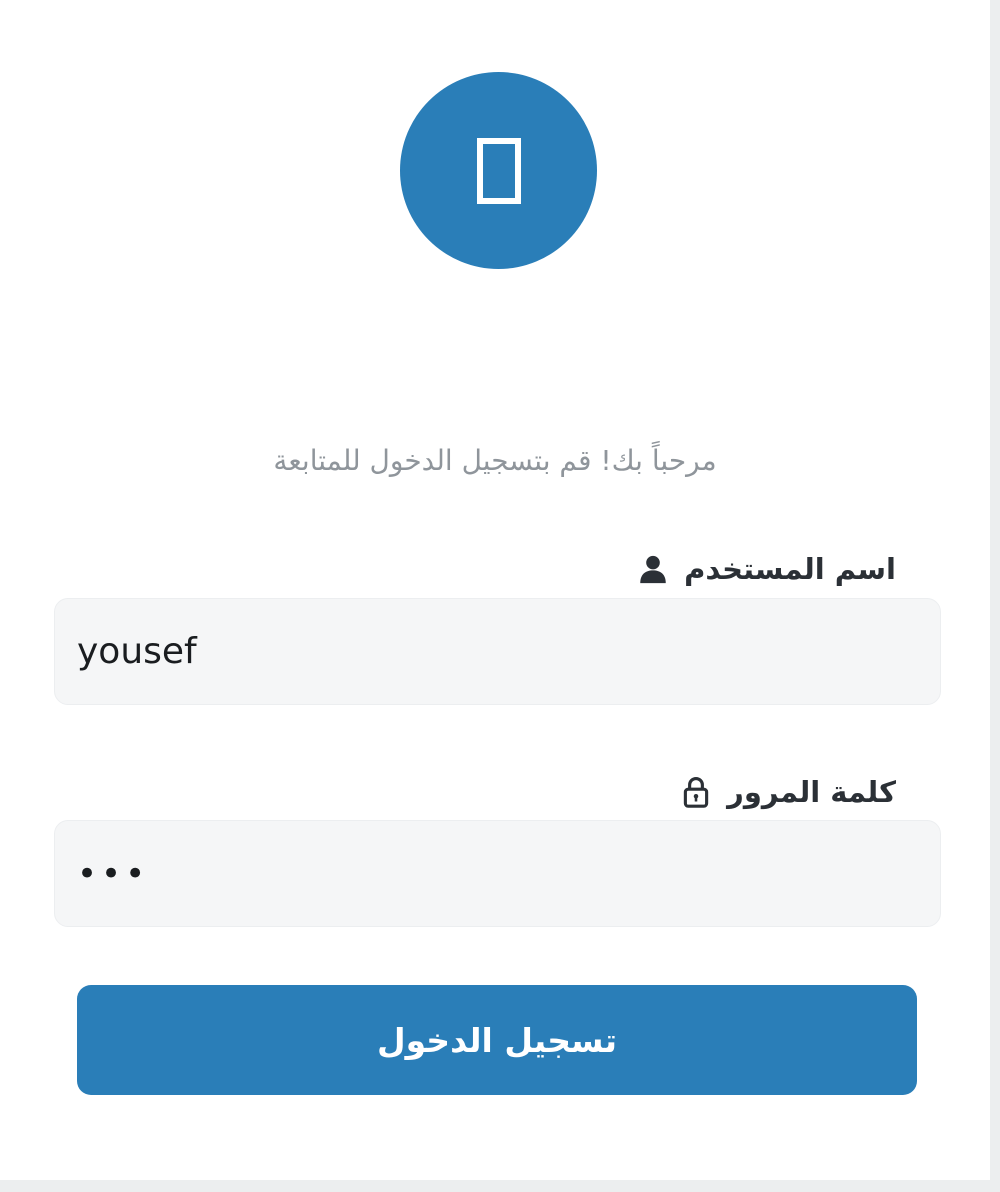 This screenshot has height=1192, width=1000. I want to click on user-icon, so click(653, 569).